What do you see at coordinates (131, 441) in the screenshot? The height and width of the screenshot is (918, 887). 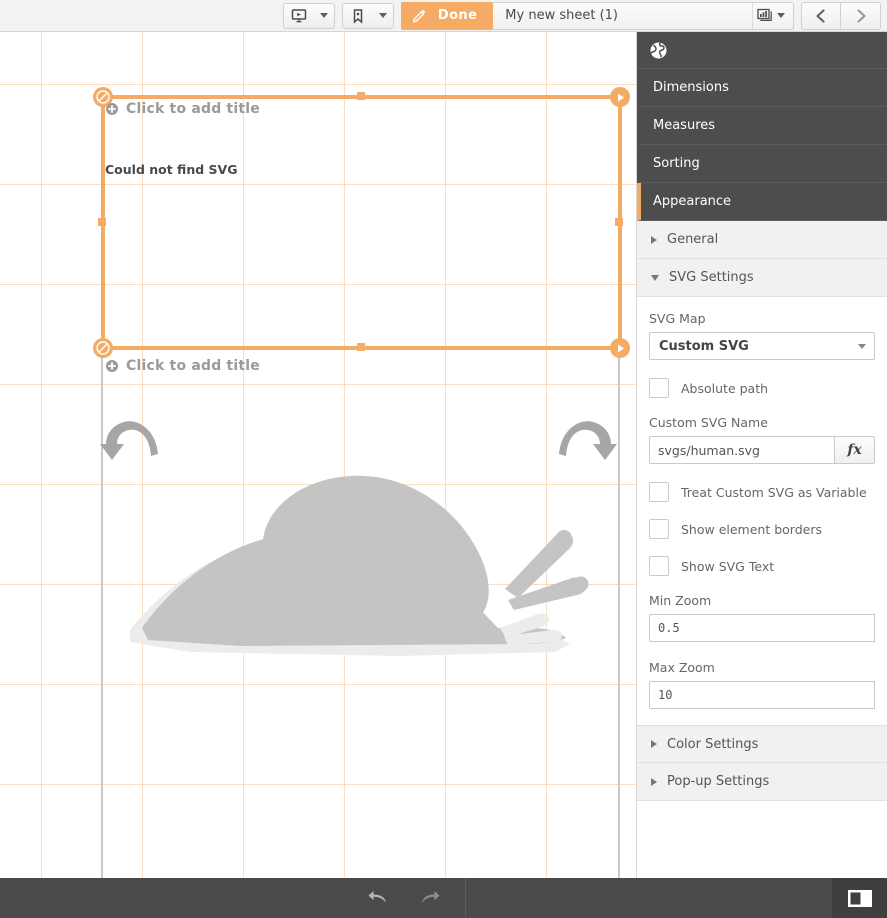 I see `rotate-left-icon` at bounding box center [131, 441].